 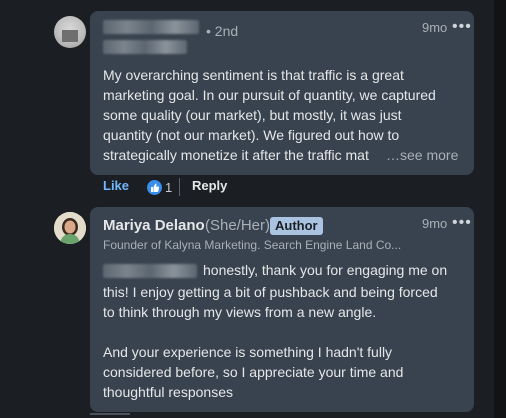 I want to click on commenter-name: Mariya Delano, so click(x=154, y=225).